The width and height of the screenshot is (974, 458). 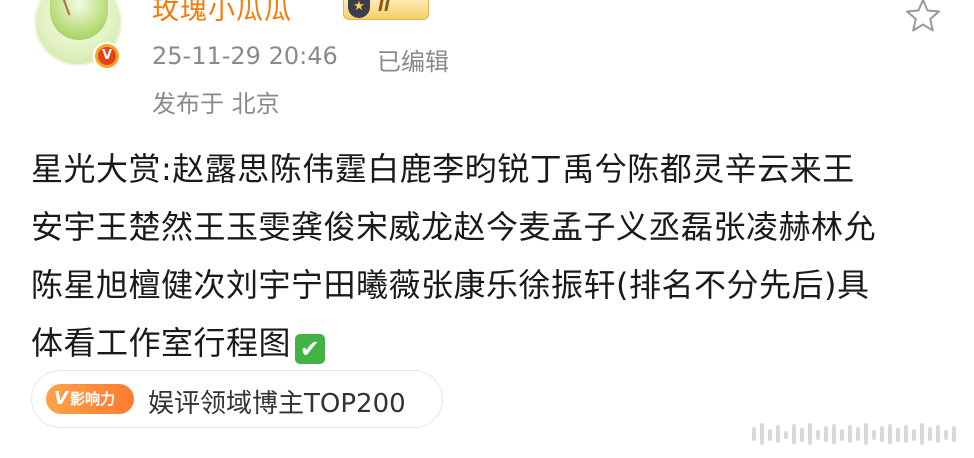 I want to click on post-text-line: 陈星旭檀健次刘宇宁田曦薇张康乐徐振轩(排名不分先后)具, so click(x=450, y=285).